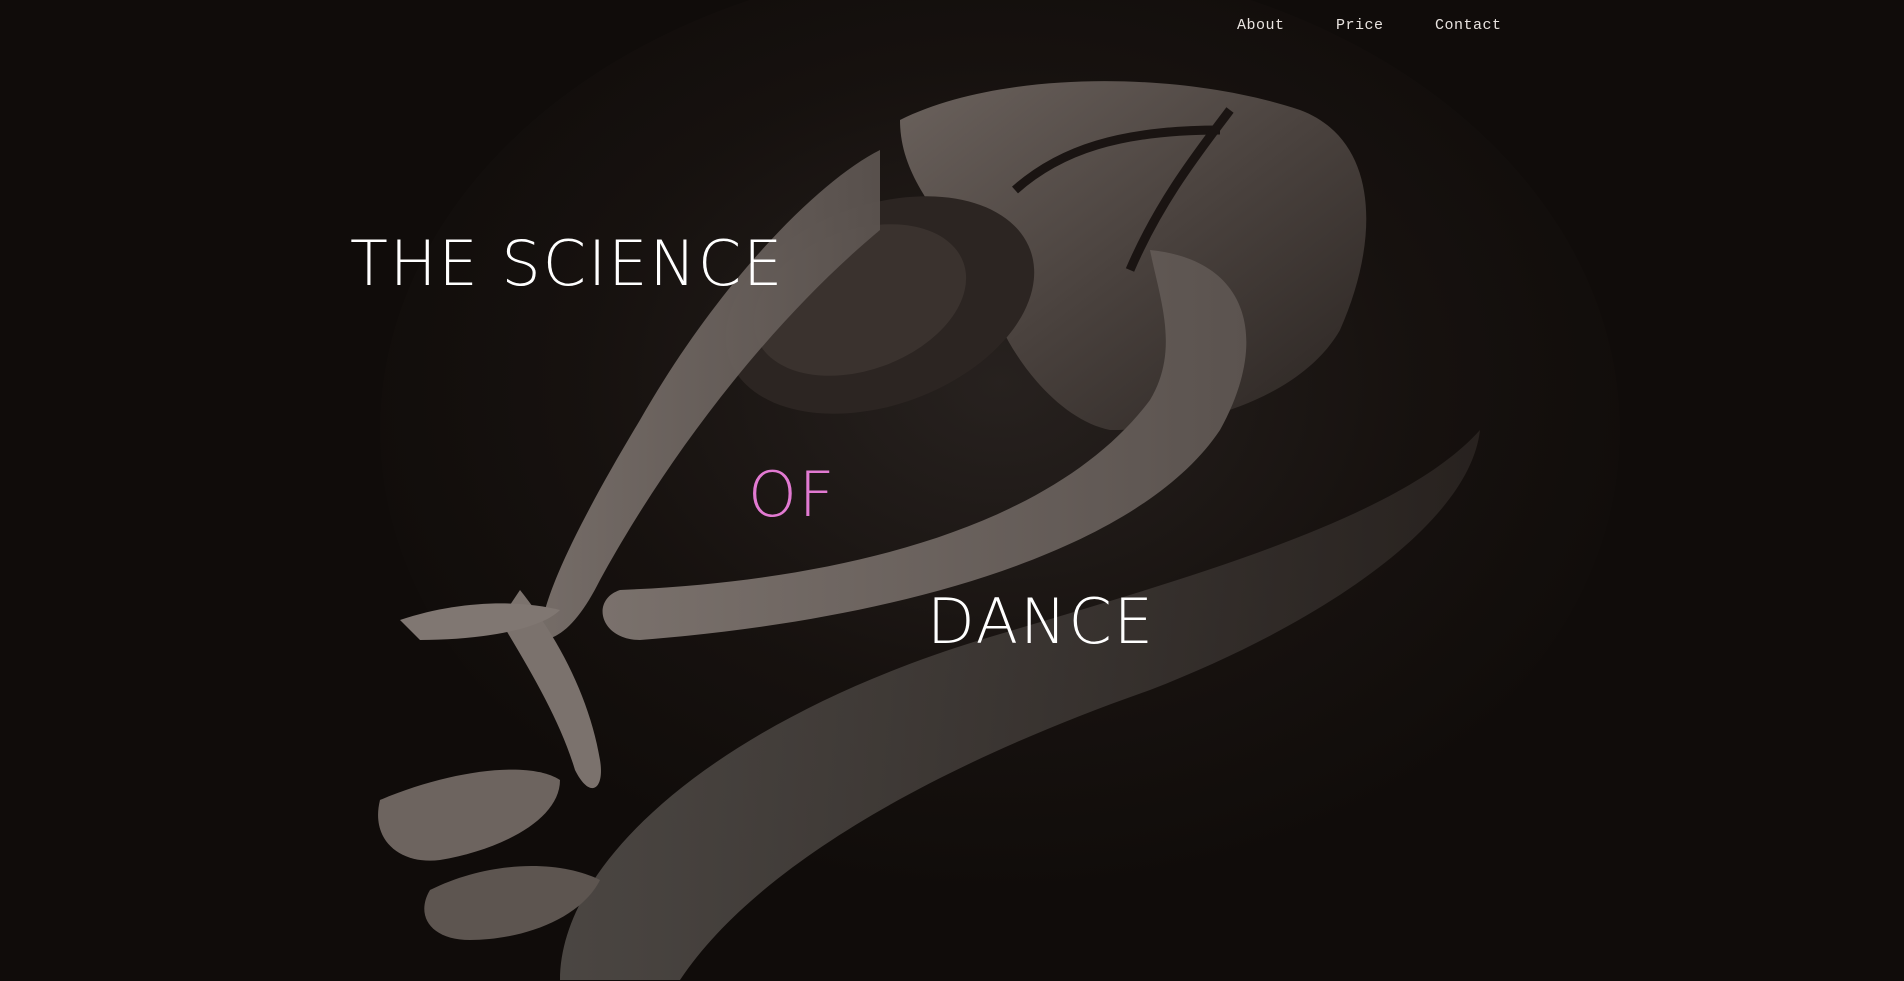 This screenshot has height=981, width=1904. What do you see at coordinates (792, 494) in the screenshot?
I see `hero-headline-line-2: OF` at bounding box center [792, 494].